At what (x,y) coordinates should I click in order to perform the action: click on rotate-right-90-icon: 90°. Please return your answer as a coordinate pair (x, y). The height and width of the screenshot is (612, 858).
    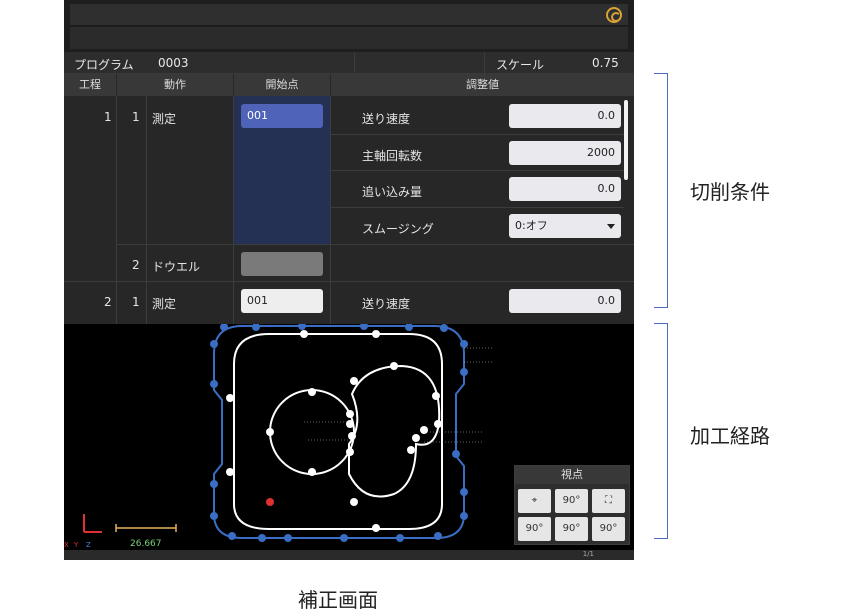
    Looking at the image, I should click on (609, 528).